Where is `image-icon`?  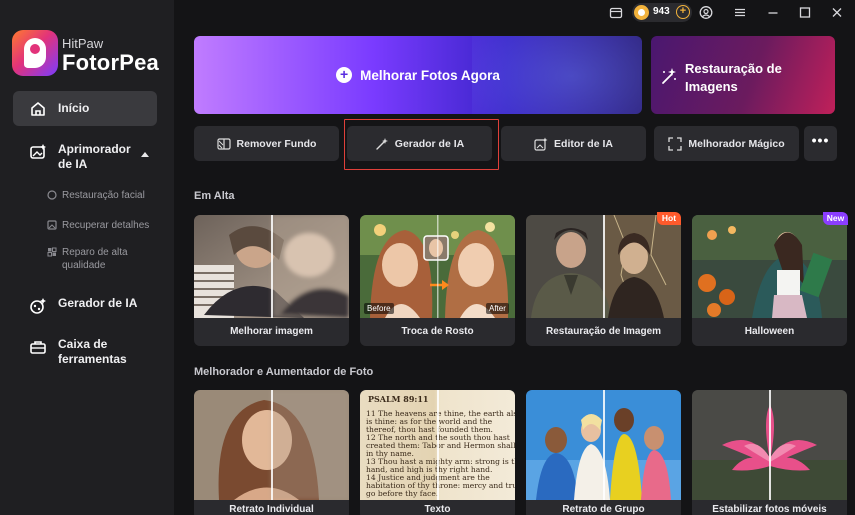 image-icon is located at coordinates (52, 225).